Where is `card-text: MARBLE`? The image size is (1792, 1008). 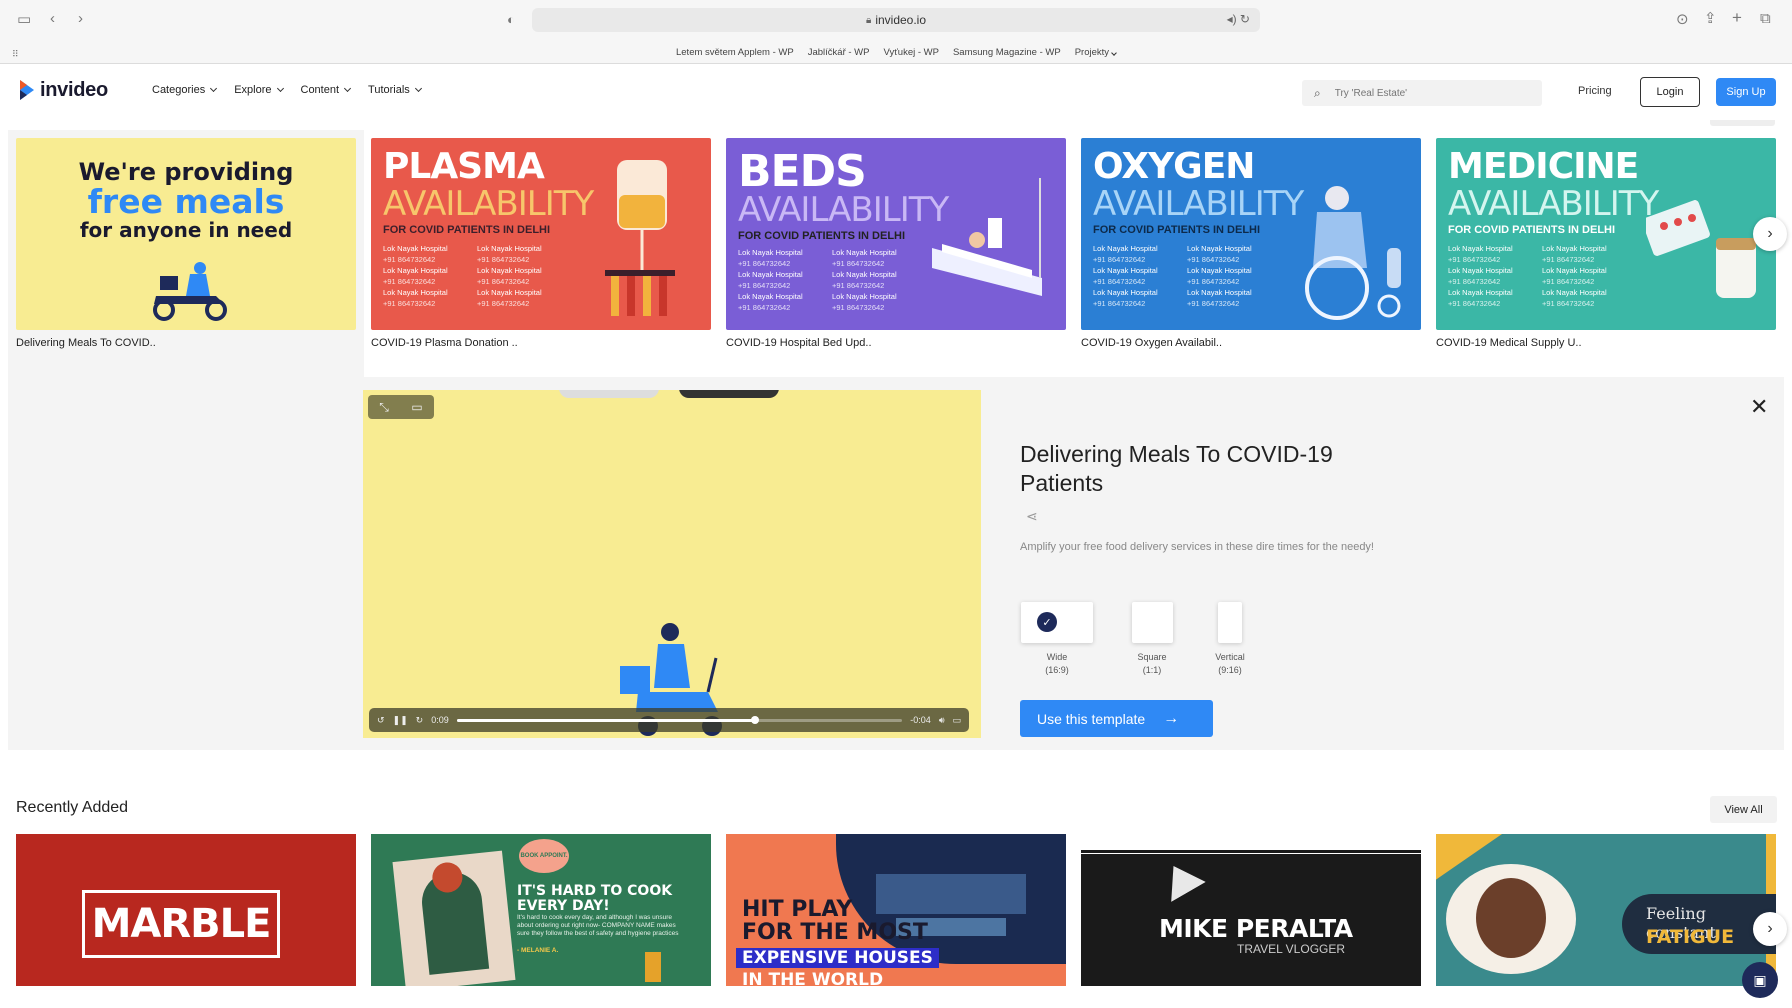
card-text: MARBLE is located at coordinates (181, 924).